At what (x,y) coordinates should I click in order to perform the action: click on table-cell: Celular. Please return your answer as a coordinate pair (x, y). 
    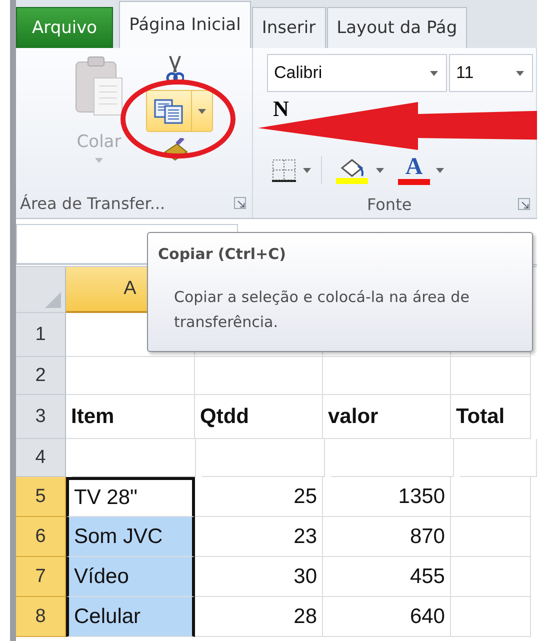
    Looking at the image, I should click on (130, 617).